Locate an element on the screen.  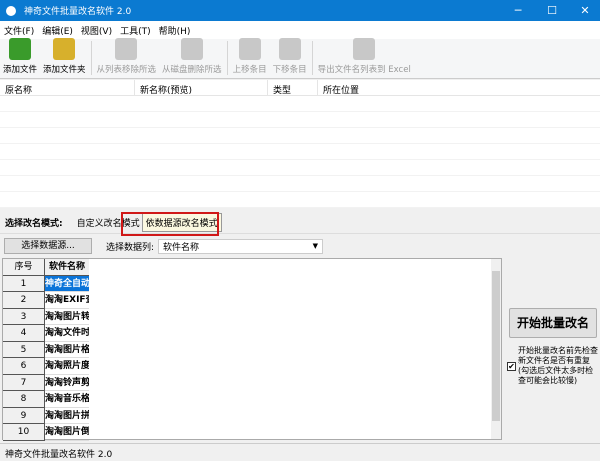
software-name-cell: 淘淘EXIF查 is located at coordinates (67, 300).